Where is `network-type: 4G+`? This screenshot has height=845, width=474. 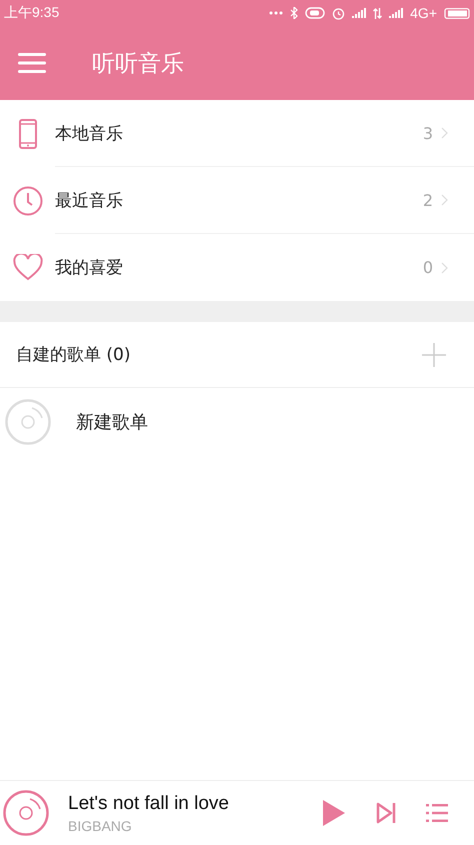
network-type: 4G+ is located at coordinates (423, 13).